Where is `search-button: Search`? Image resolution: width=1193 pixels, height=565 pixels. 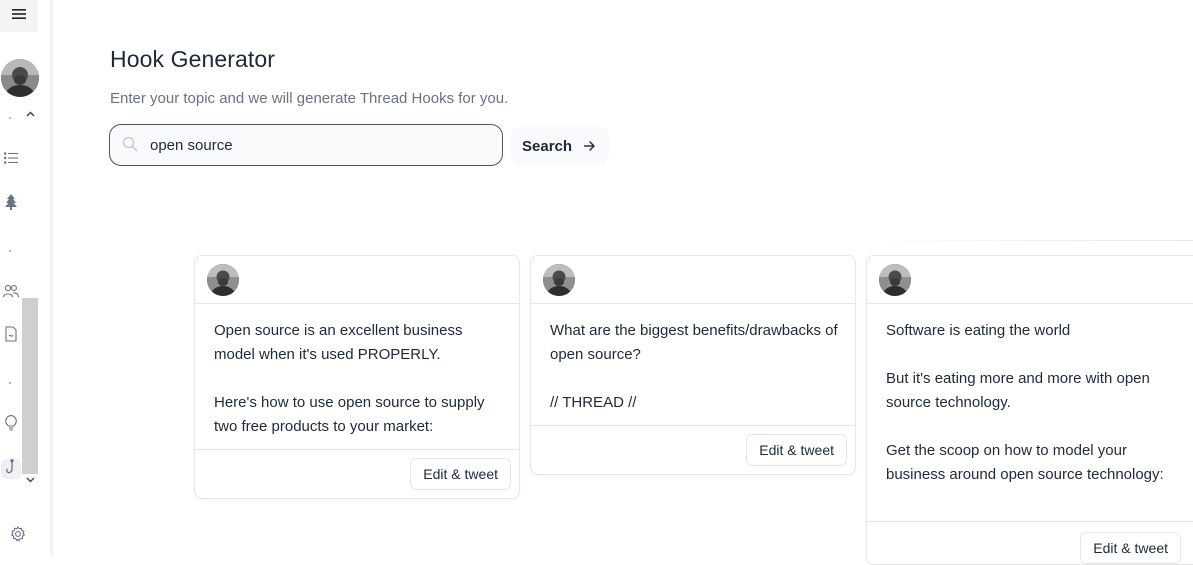
search-button: Search is located at coordinates (560, 146).